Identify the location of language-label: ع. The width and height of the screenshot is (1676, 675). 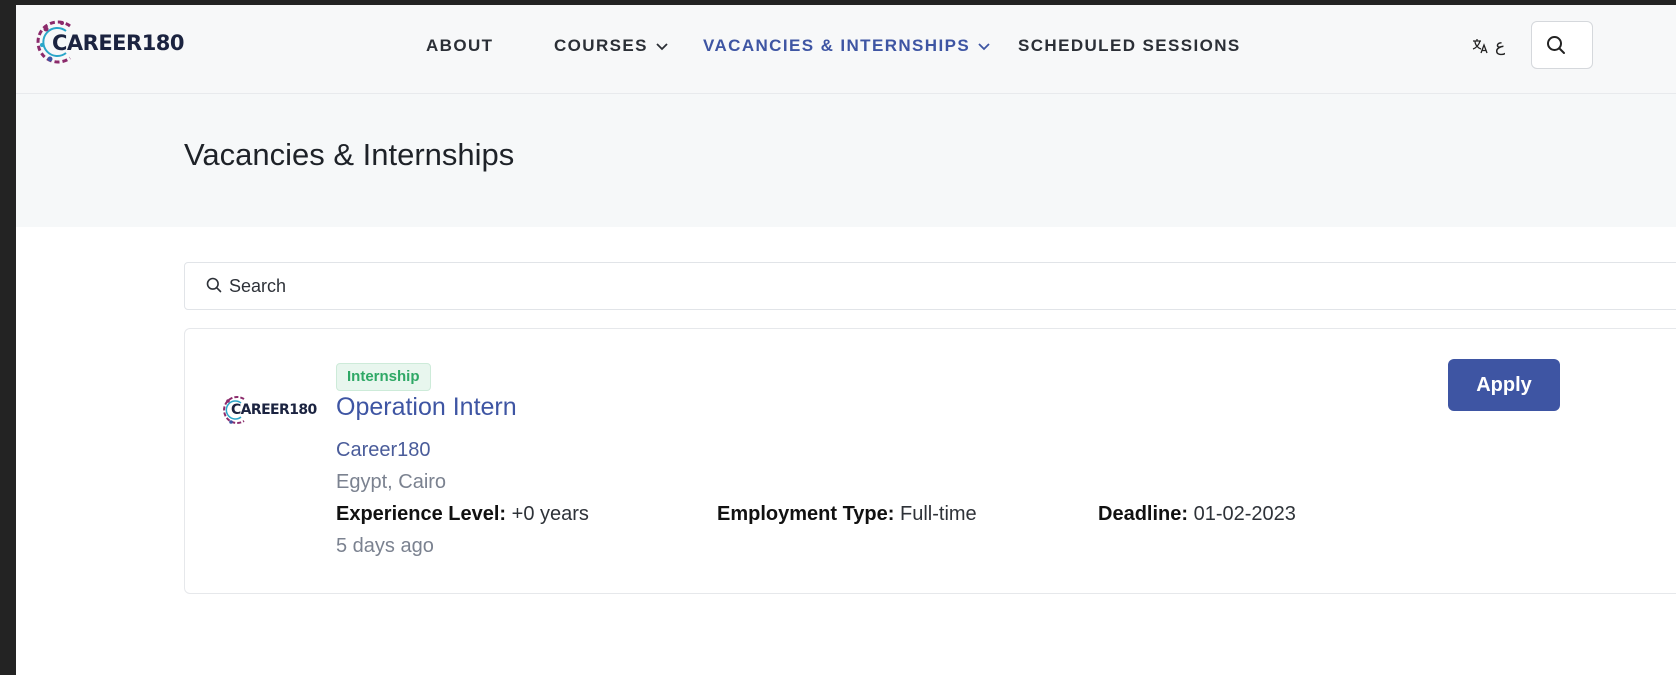
(1500, 45).